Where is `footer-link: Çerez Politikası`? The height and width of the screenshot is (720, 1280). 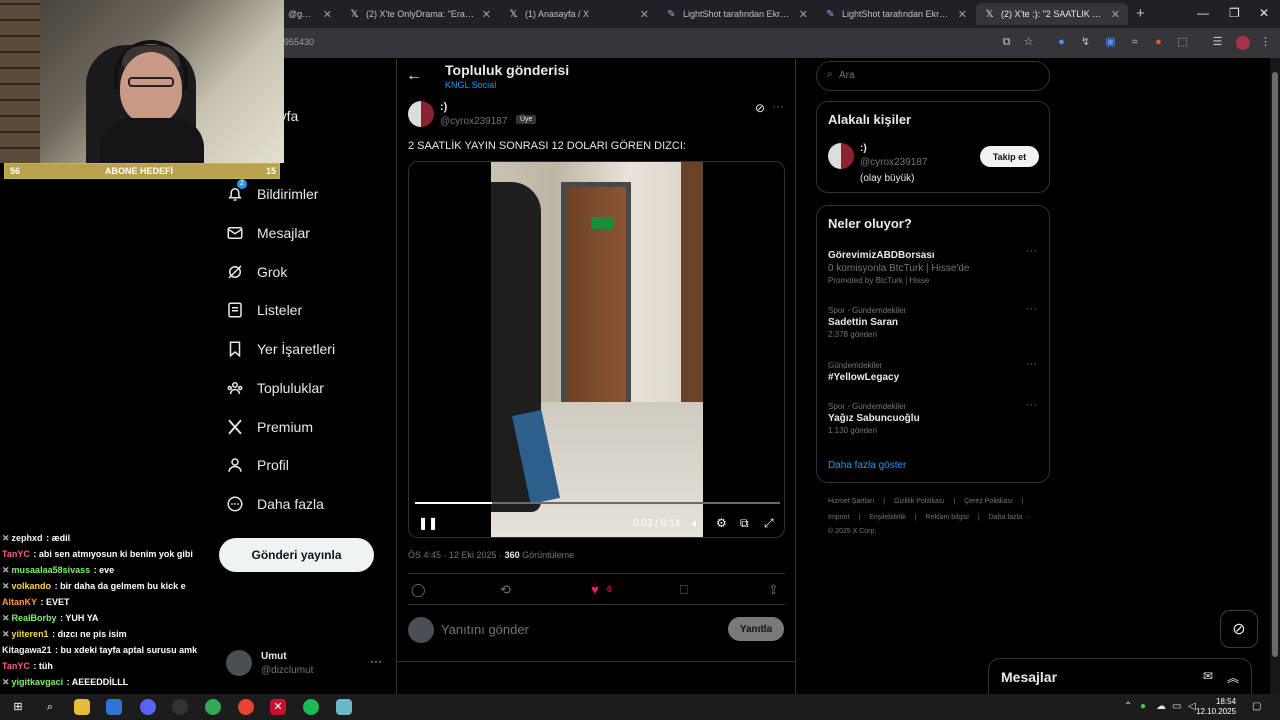
footer-link: Çerez Politikası is located at coordinates (988, 501).